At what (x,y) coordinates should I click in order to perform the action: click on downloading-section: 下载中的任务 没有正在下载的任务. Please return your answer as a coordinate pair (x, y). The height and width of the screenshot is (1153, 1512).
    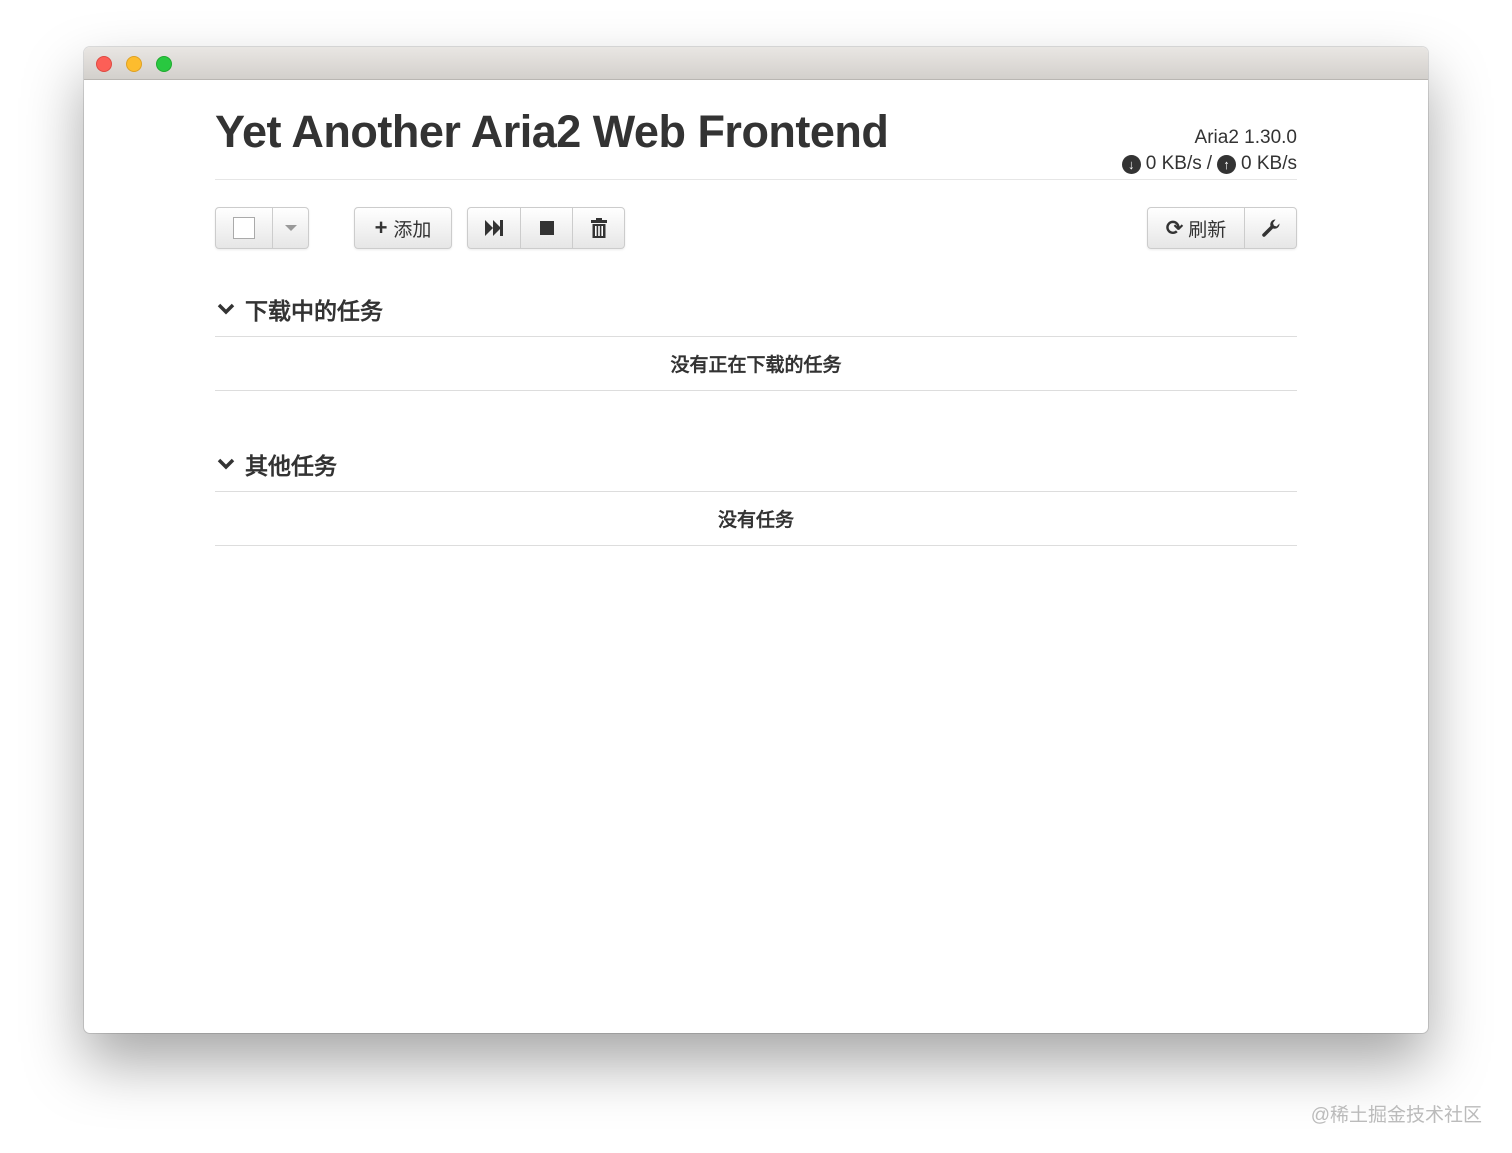
    Looking at the image, I should click on (756, 335).